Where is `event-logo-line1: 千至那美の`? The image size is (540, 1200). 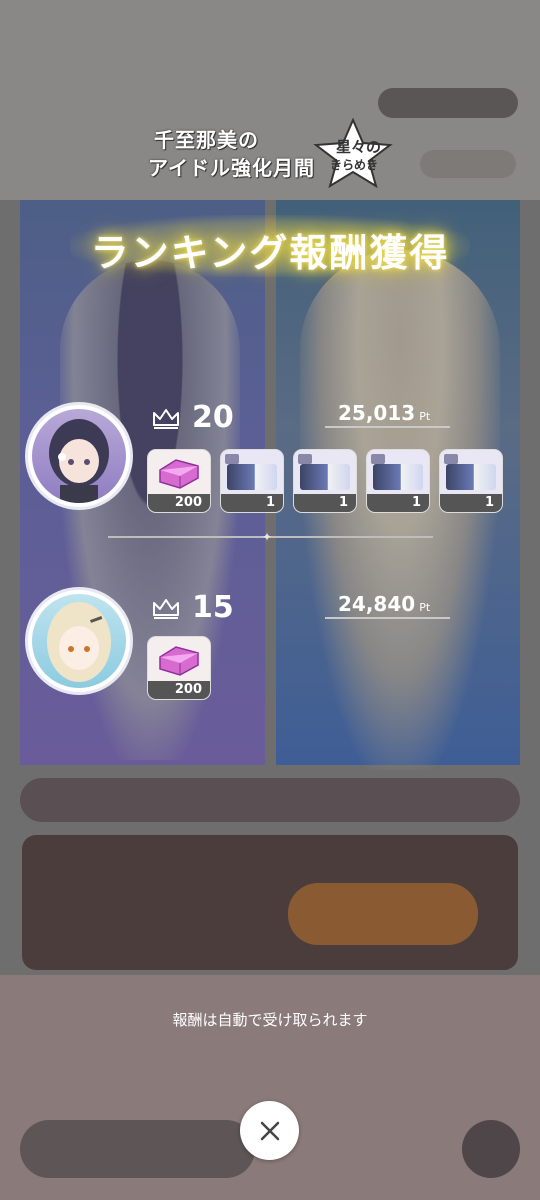 event-logo-line1: 千至那美の is located at coordinates (206, 140).